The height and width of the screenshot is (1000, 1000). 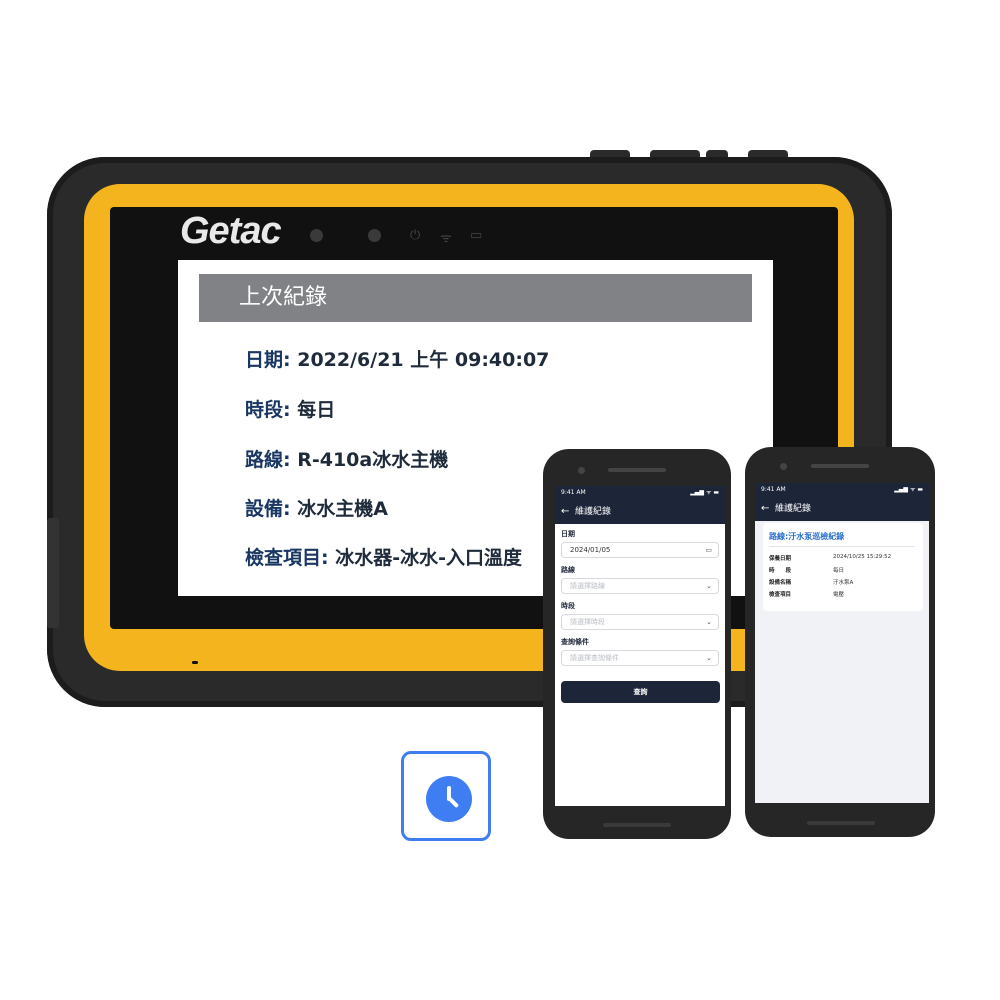 I want to click on card-title: 路線:汙水泵巡檢紀錄, so click(x=807, y=536).